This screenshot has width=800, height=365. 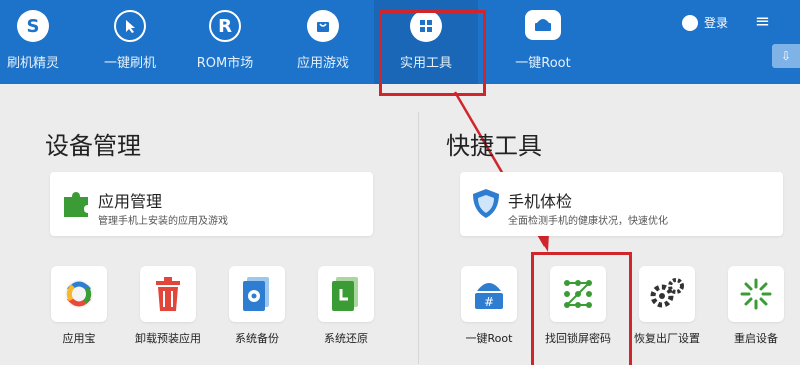 I want to click on android-root-icon: #, so click(x=489, y=296).